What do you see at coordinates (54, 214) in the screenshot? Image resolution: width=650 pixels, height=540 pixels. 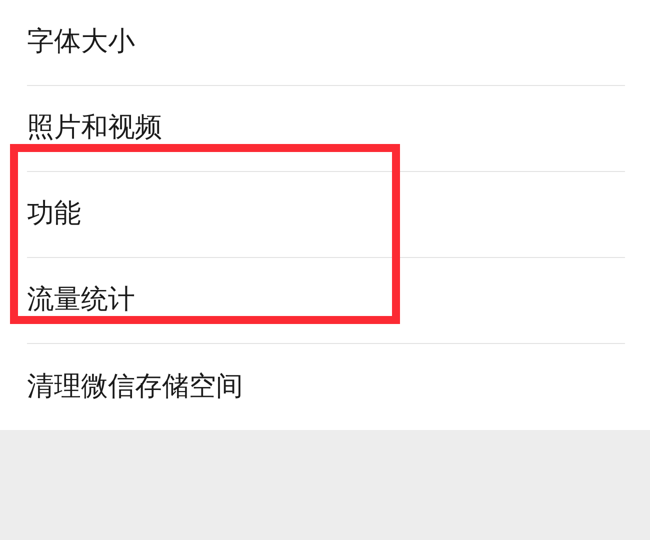 I see `settings-item: 功能` at bounding box center [54, 214].